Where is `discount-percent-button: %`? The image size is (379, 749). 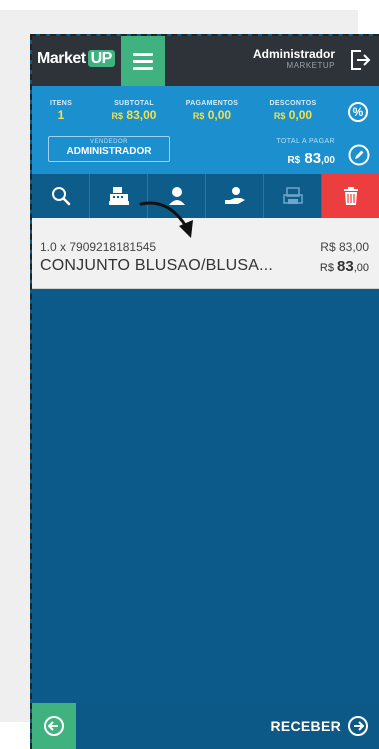
discount-percent-button: % is located at coordinates (358, 112).